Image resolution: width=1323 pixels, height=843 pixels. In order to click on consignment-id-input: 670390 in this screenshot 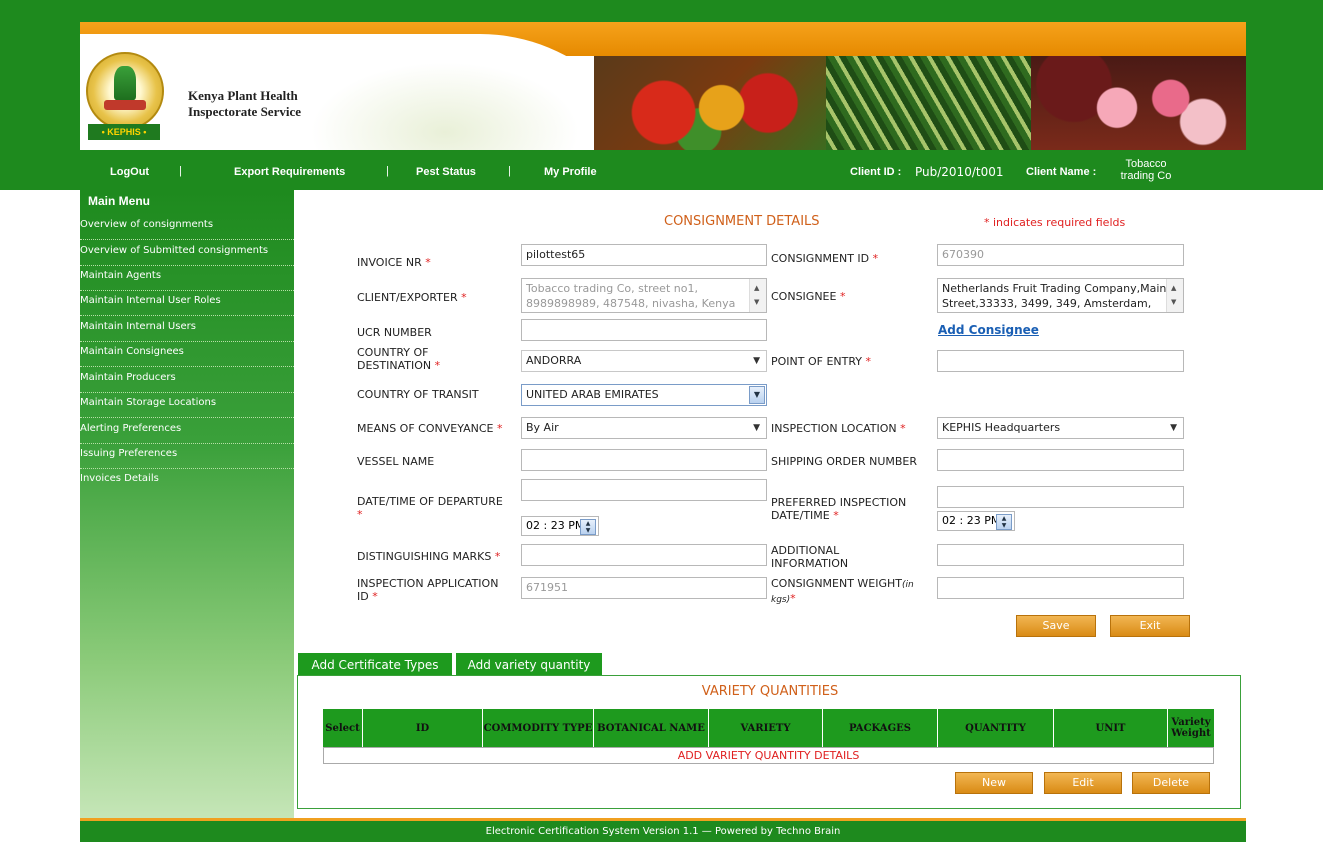, I will do `click(1060, 255)`.